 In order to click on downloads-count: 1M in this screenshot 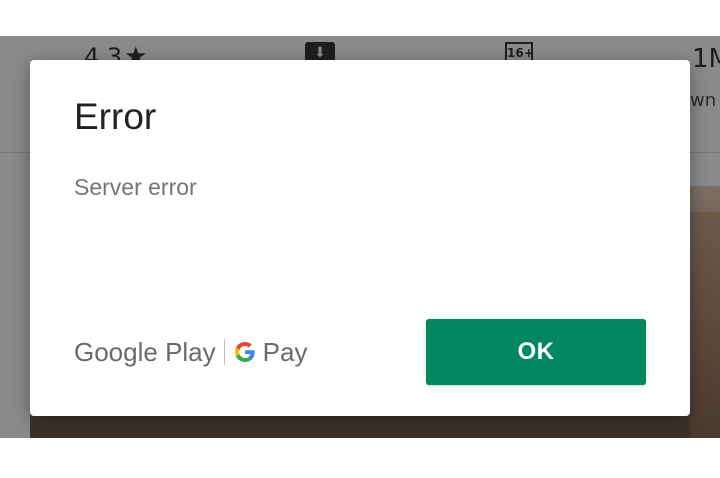, I will do `click(706, 59)`.